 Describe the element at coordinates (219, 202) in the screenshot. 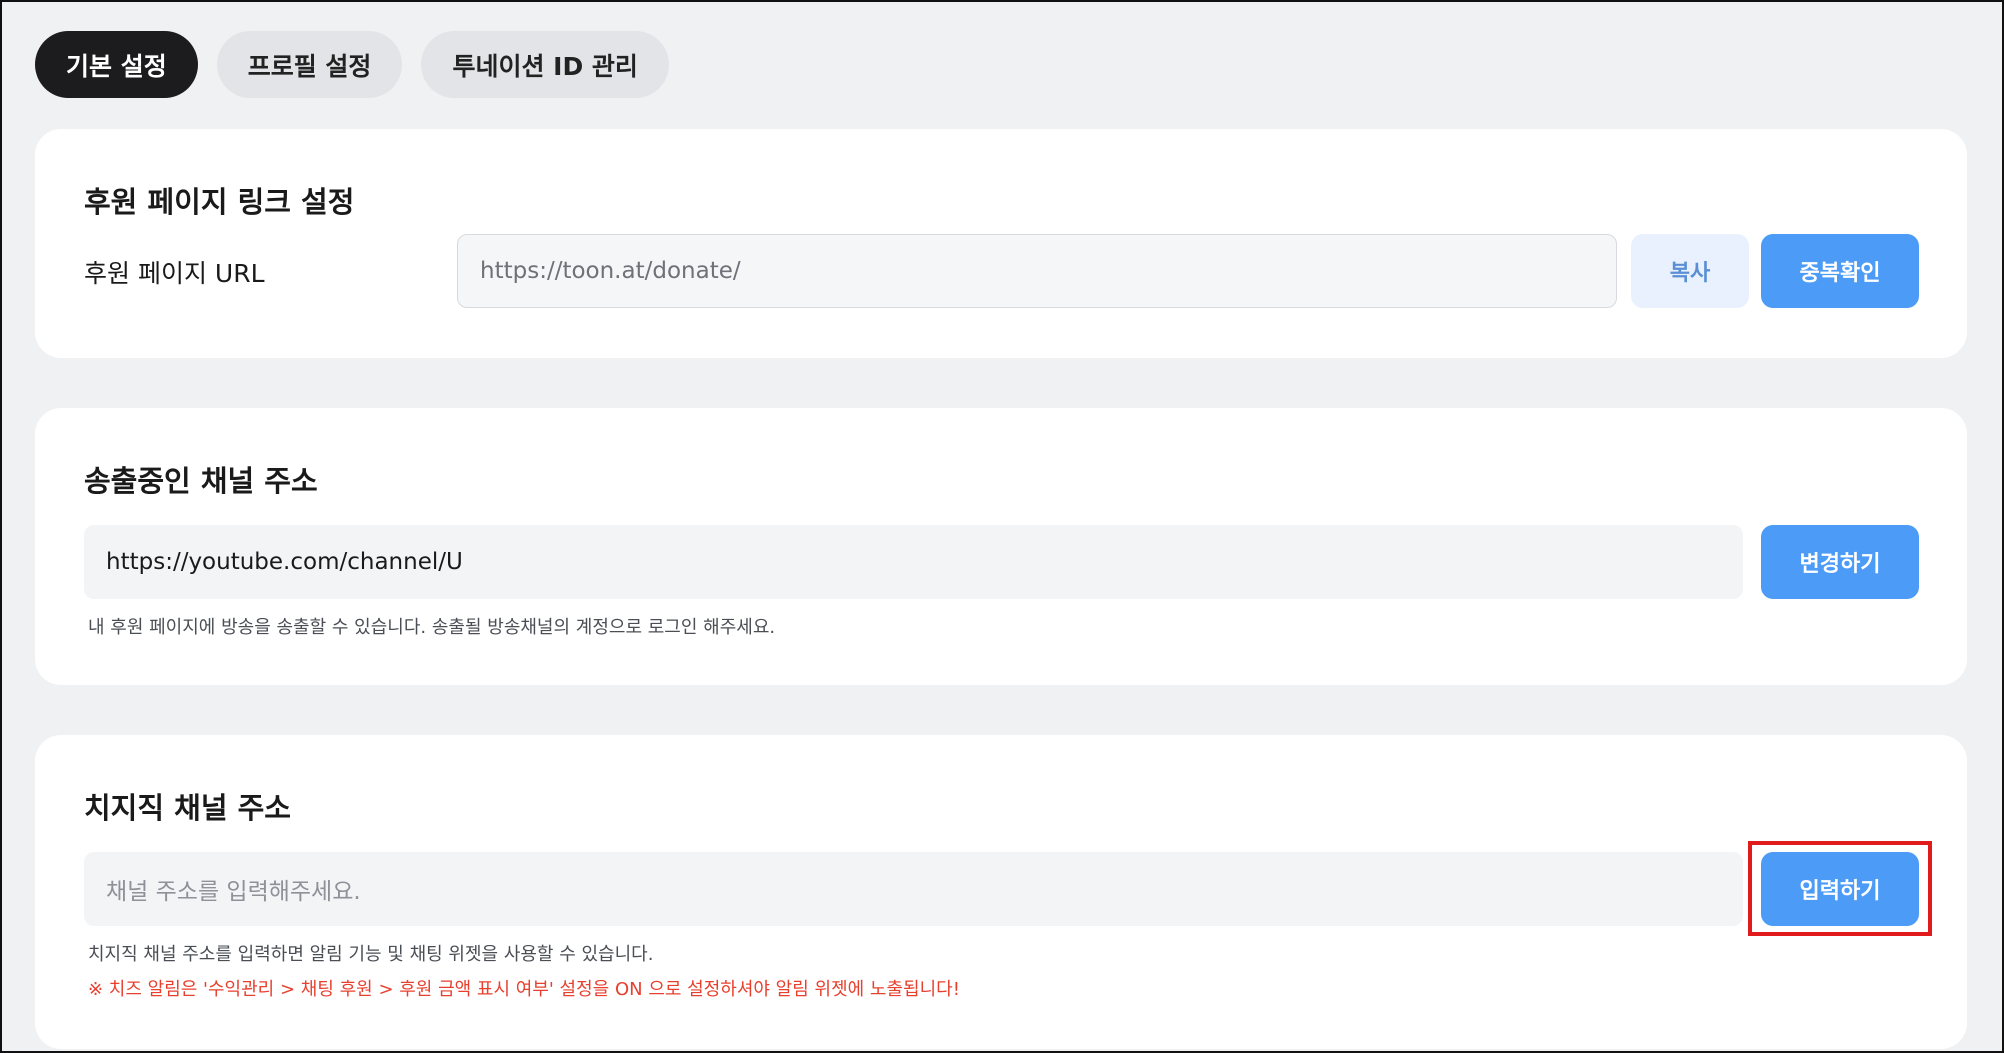

I see `card-title: 후원 페이지 링크 설정` at that location.